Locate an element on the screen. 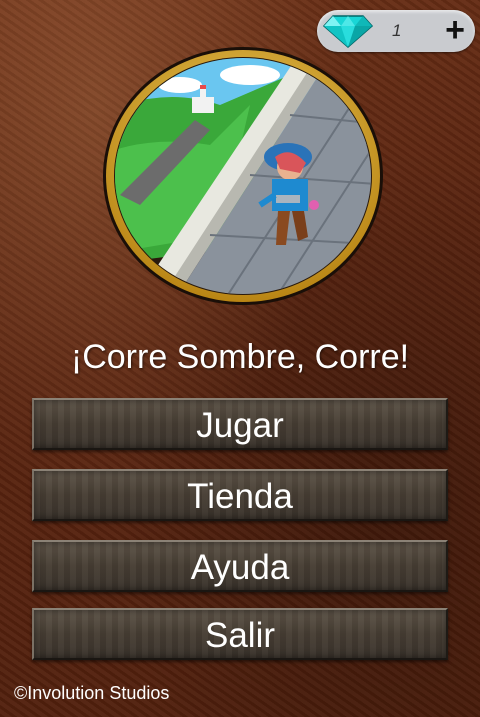 The width and height of the screenshot is (480, 717). game-title: ¡Corre Sombre, Corre! is located at coordinates (240, 357).